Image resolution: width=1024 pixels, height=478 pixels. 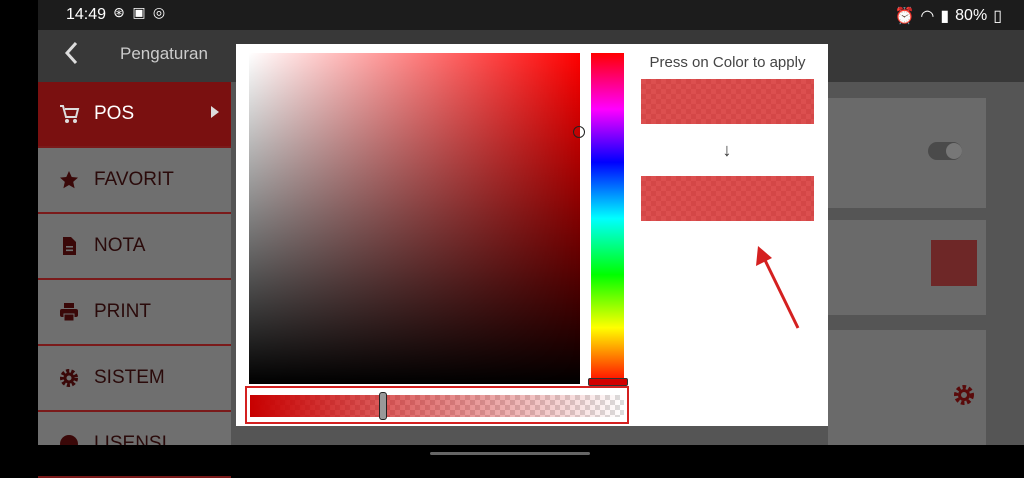 What do you see at coordinates (954, 151) in the screenshot?
I see `toggle-knob` at bounding box center [954, 151].